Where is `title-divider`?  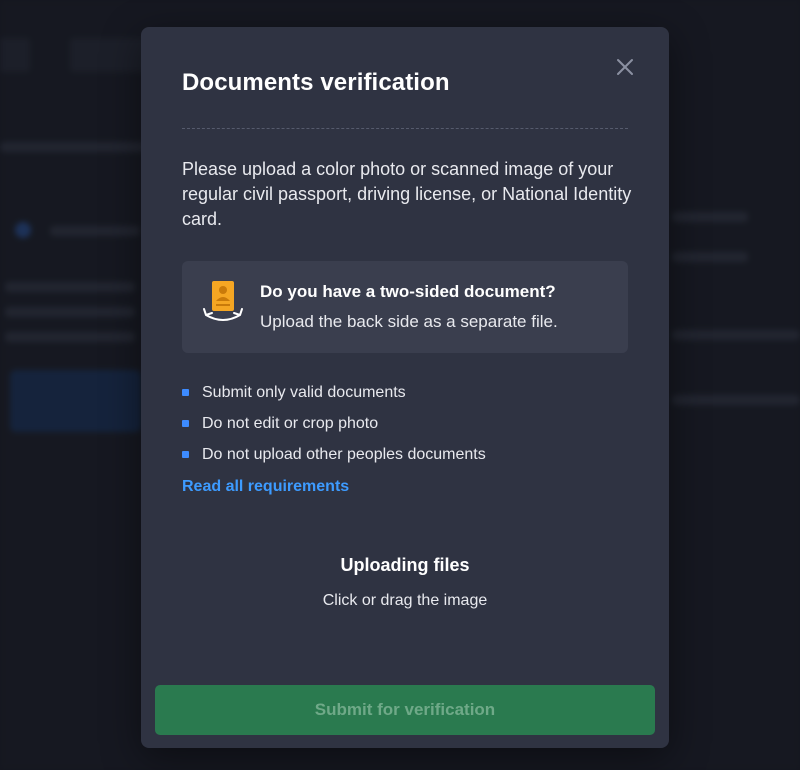 title-divider is located at coordinates (405, 128).